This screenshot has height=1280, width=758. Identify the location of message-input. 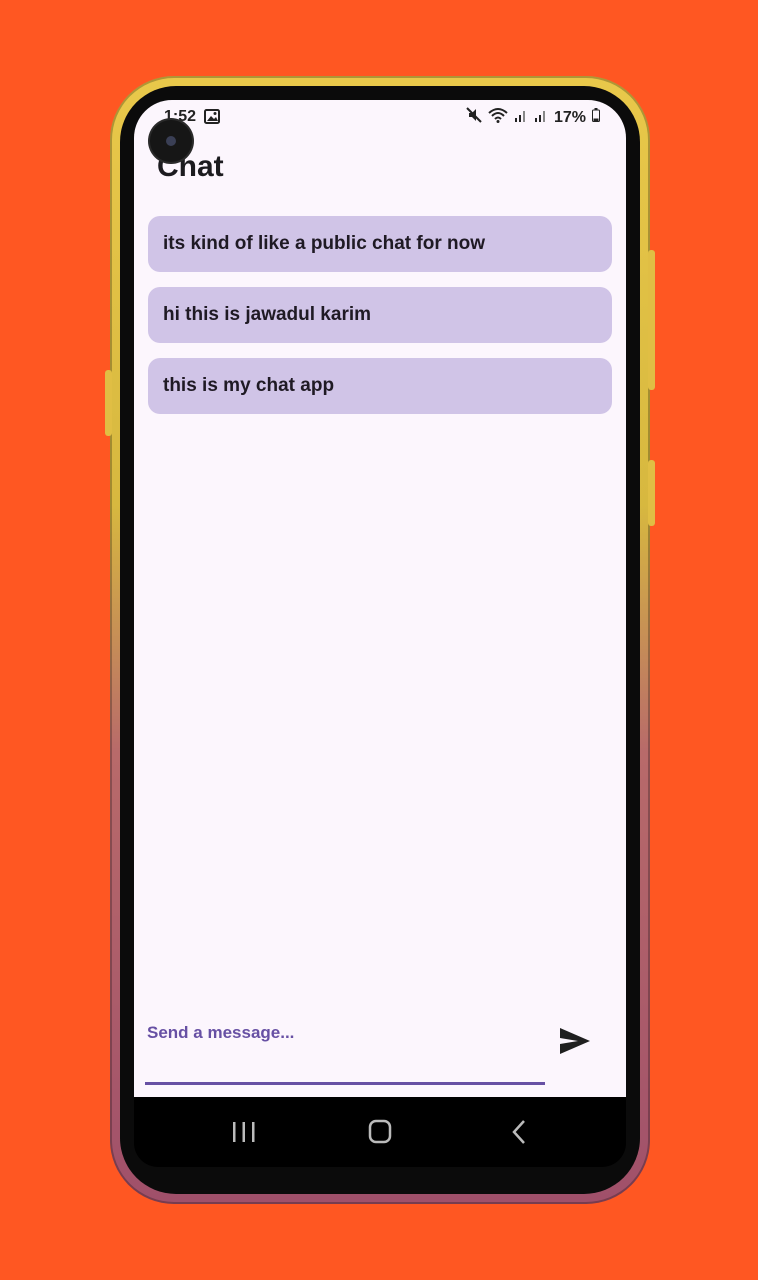
(347, 1033).